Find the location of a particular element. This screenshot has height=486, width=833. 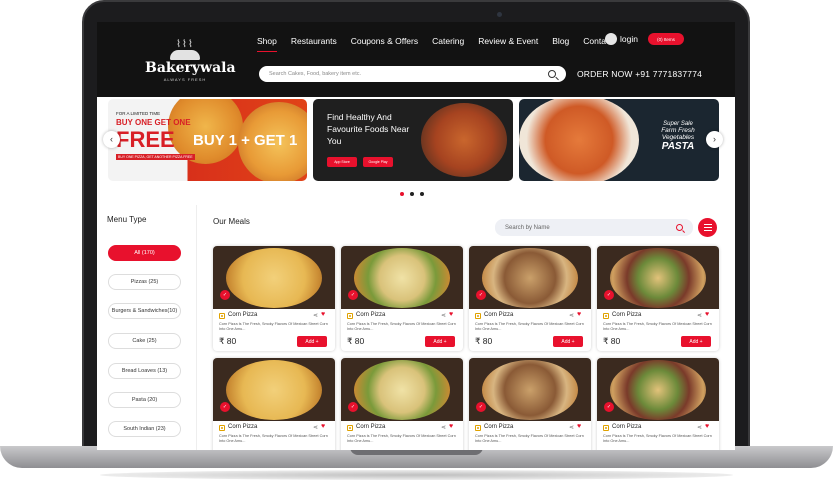

nav-coupons: Coupons & Offers is located at coordinates (384, 41).